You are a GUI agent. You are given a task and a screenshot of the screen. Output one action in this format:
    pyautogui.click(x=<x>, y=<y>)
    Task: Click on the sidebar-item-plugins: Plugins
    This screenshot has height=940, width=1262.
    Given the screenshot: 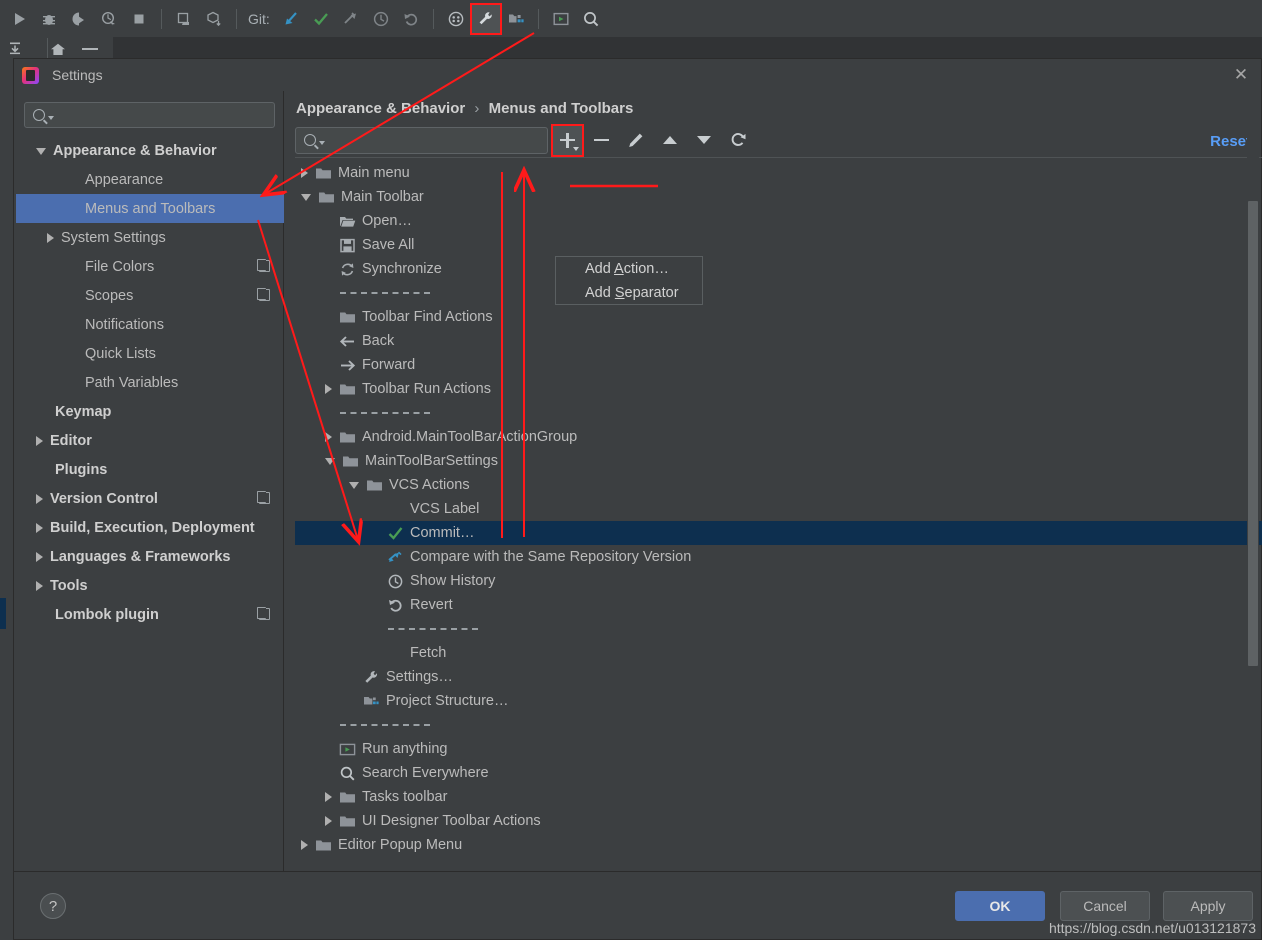 What is the action you would take?
    pyautogui.click(x=150, y=469)
    